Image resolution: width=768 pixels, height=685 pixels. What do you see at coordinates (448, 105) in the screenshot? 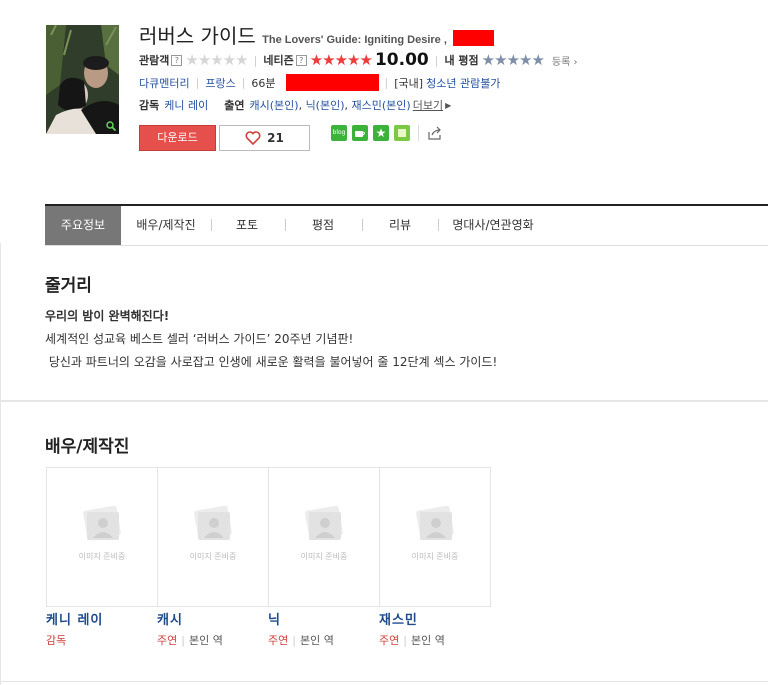
I see `caret-right-icon: ▶` at bounding box center [448, 105].